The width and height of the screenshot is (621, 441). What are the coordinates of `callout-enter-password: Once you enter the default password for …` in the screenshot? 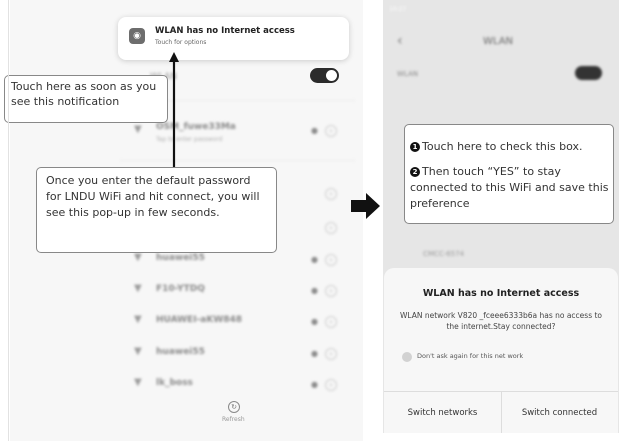 It's located at (156, 210).